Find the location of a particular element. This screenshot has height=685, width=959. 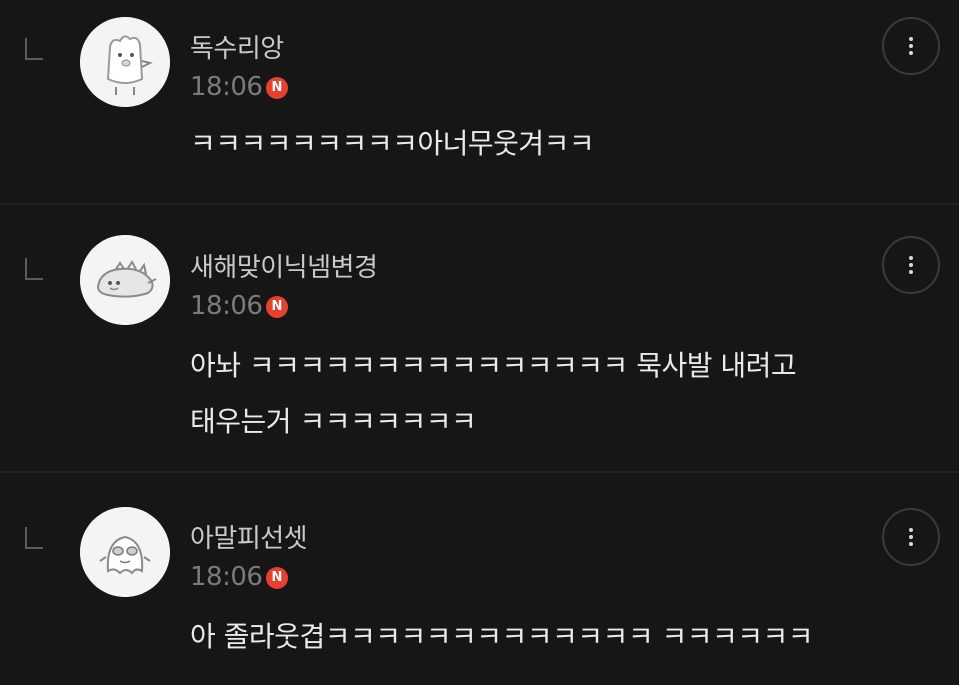

comment-text: 아 졸라웃겹ㅋㅋㅋㅋㅋㅋㅋㅋㅋㅋㅋㅋㅋ ㅋㅋㅋㅋㅋㅋ is located at coordinates (540, 637).